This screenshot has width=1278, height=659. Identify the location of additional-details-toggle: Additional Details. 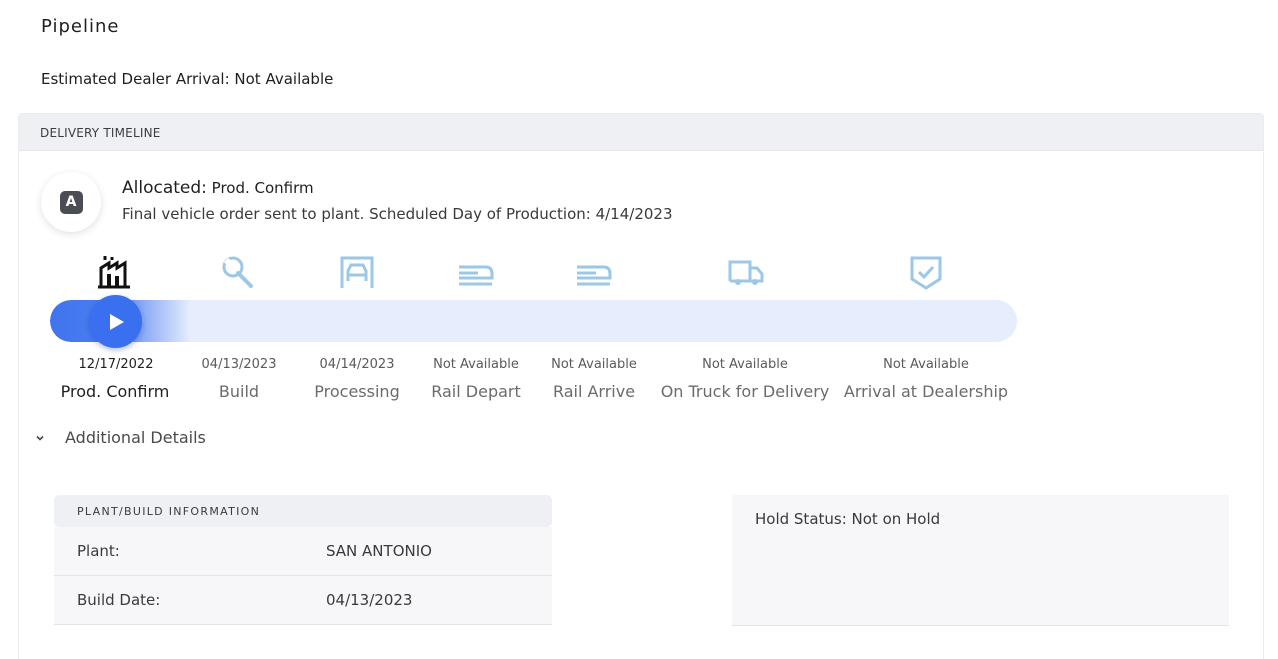
(119, 437).